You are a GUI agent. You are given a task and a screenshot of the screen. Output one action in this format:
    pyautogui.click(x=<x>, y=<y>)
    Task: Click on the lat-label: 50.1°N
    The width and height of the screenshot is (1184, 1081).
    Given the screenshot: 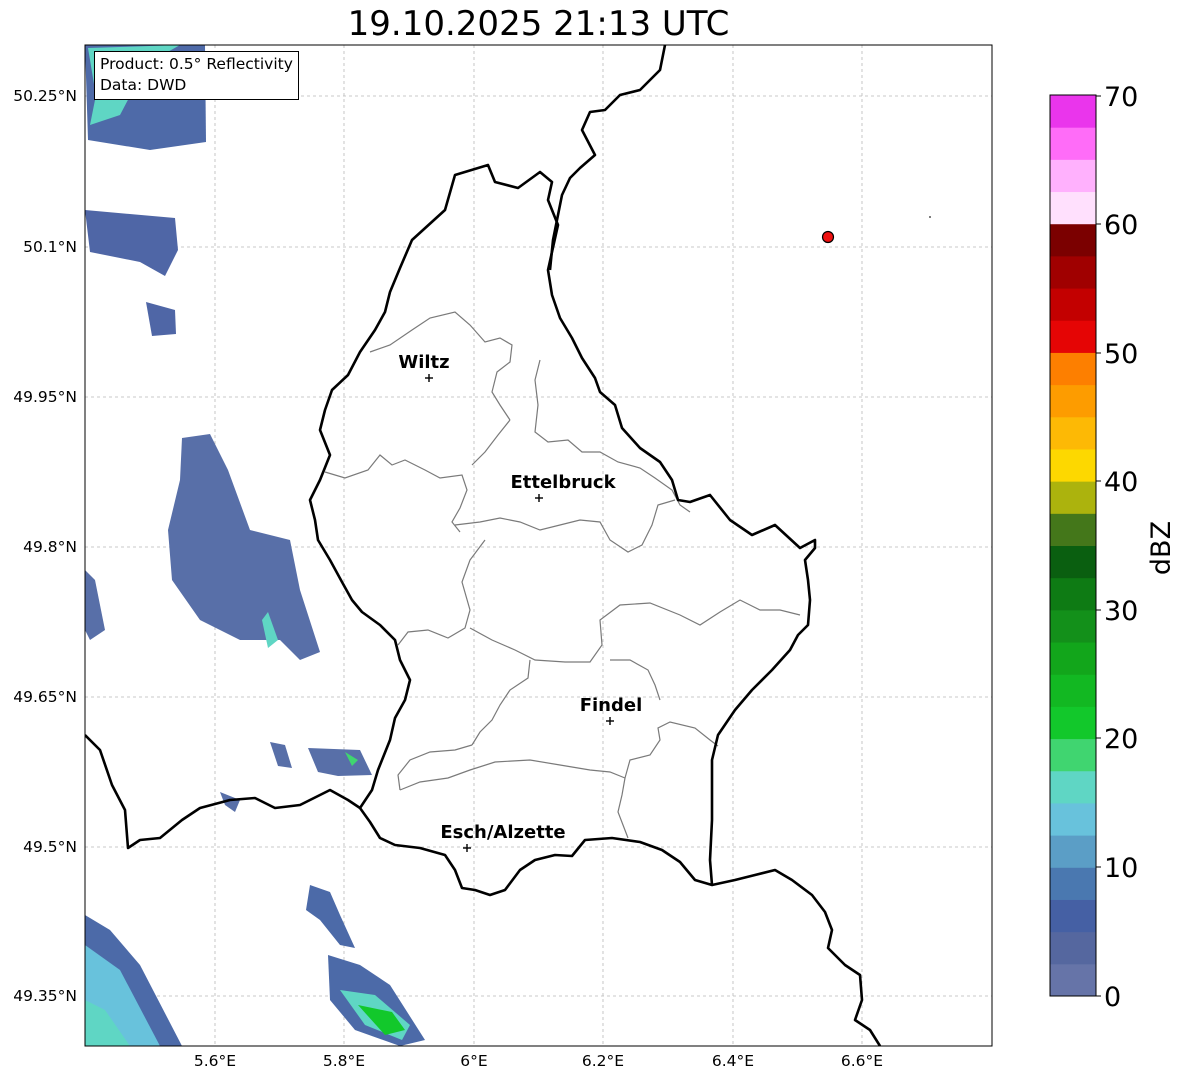 What is the action you would take?
    pyautogui.click(x=50, y=247)
    